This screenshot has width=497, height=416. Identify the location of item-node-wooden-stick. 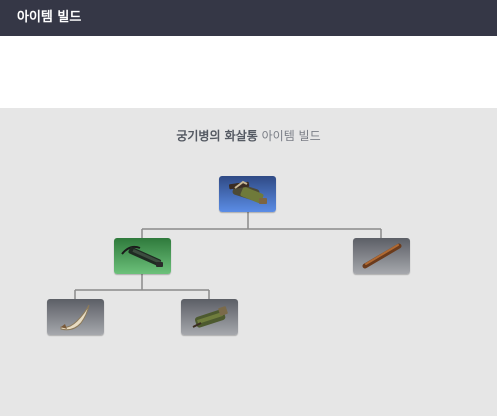
(381, 256).